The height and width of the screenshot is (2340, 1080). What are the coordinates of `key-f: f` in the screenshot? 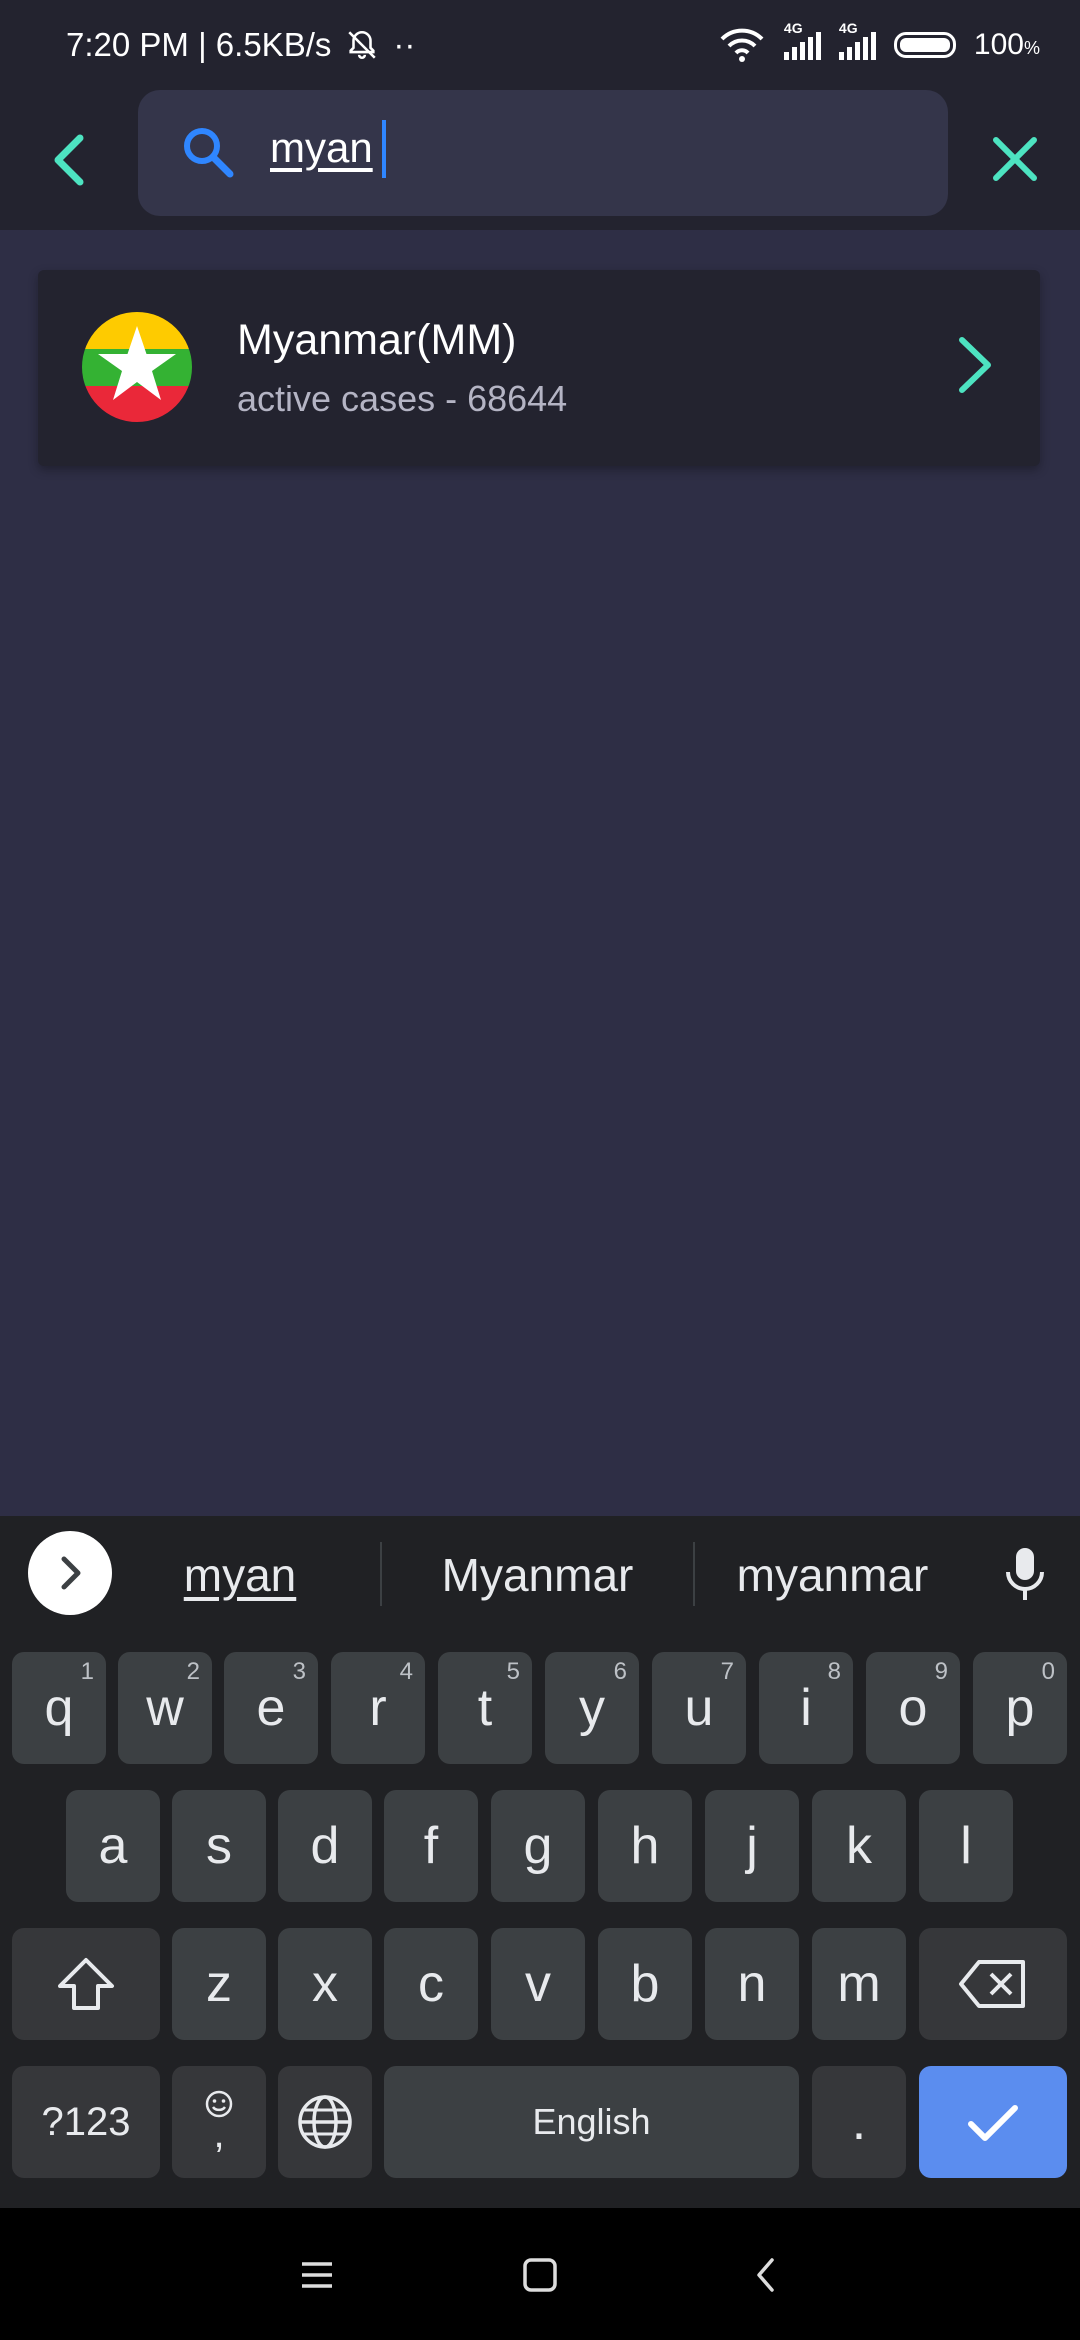 It's located at (431, 1846).